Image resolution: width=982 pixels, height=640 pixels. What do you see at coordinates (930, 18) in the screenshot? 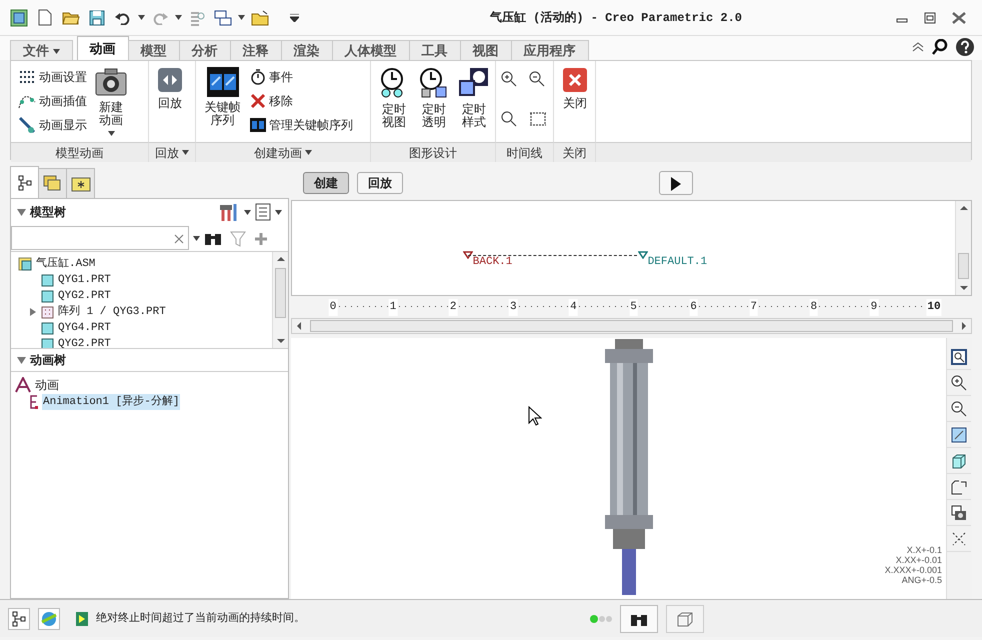
I see `maximize-icon` at bounding box center [930, 18].